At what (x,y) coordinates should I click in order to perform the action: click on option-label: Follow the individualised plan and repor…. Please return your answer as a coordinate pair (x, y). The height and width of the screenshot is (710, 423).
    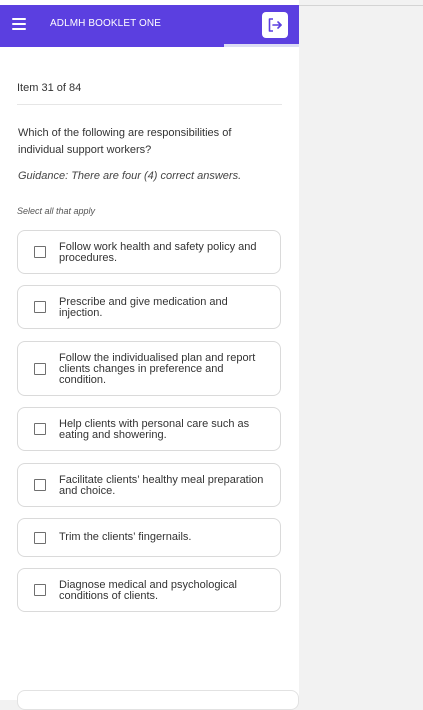
    Looking at the image, I should click on (157, 369).